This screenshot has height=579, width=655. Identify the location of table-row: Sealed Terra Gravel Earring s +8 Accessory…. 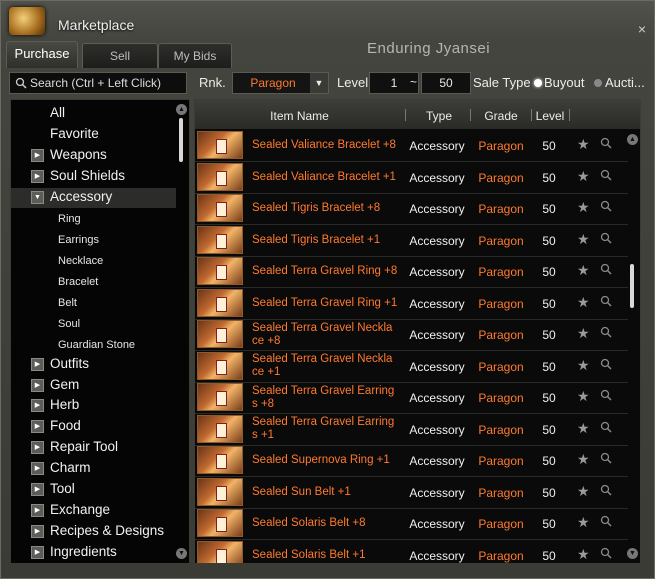
(411, 398).